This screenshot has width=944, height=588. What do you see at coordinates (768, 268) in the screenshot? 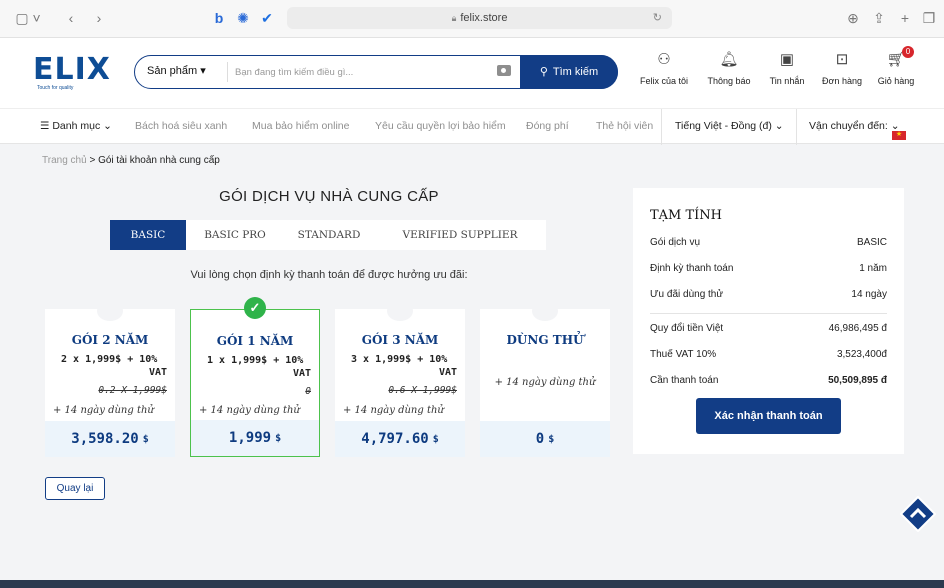
I see `summary-row: Định kỳ thanh toán 1 năm` at bounding box center [768, 268].